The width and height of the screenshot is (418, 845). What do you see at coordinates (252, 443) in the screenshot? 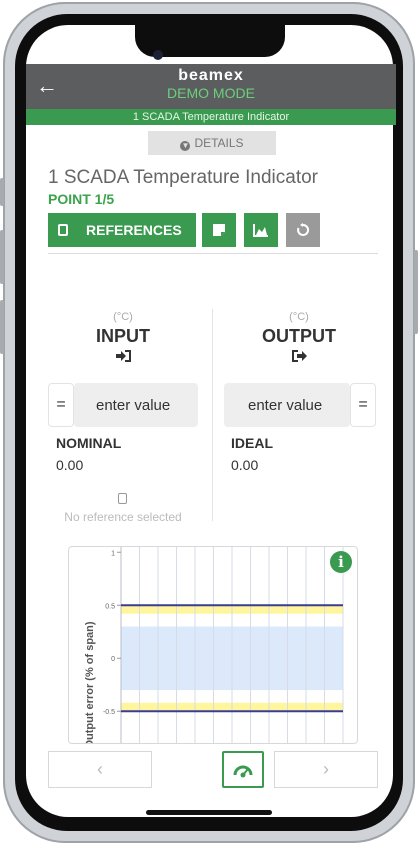
I see `ideal-label: IDEAL` at bounding box center [252, 443].